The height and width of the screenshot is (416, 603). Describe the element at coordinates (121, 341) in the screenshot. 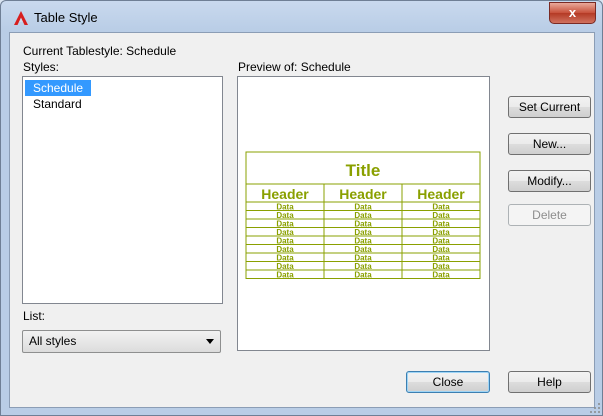

I see `list-filter-select: All styles` at that location.